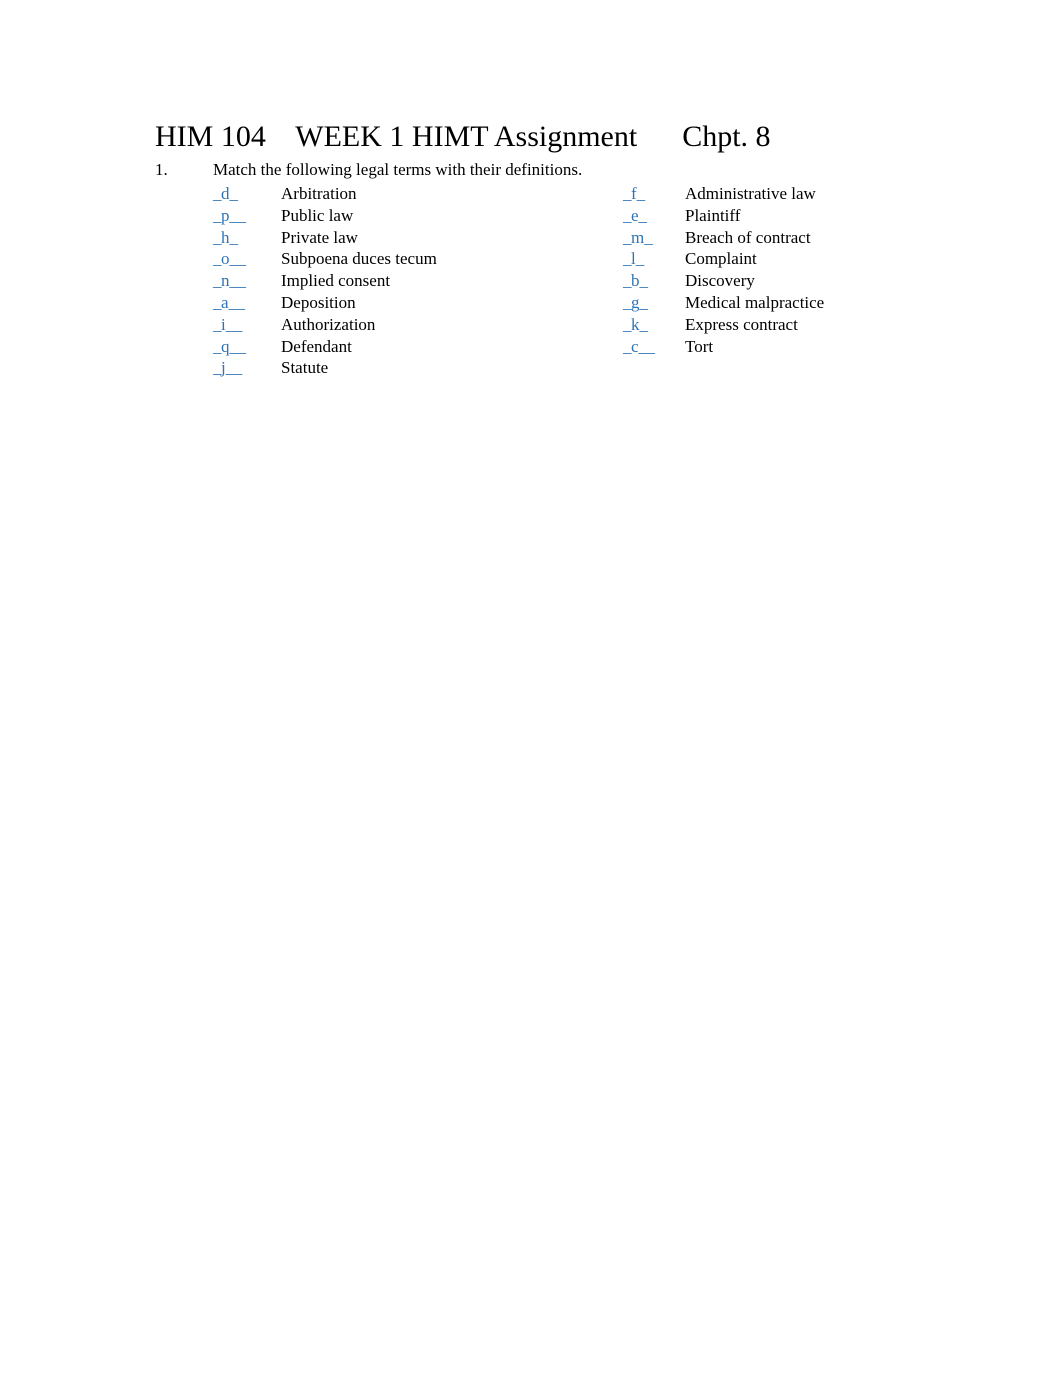  I want to click on answer-letter: b, so click(635, 281).